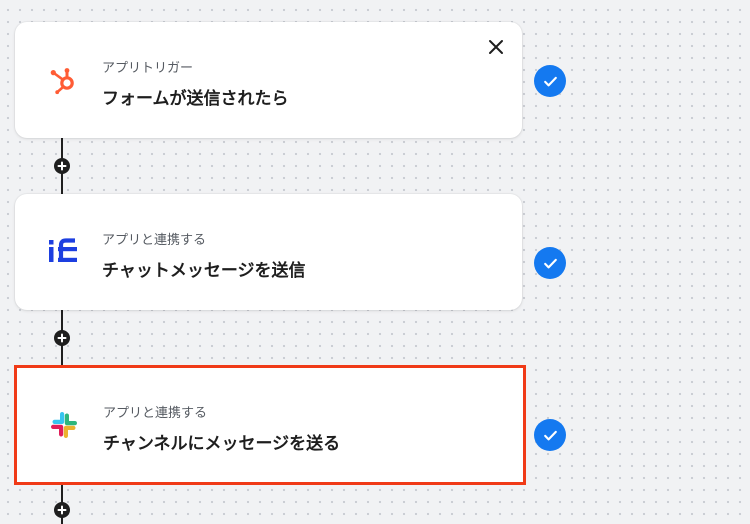 This screenshot has height=524, width=750. What do you see at coordinates (63, 80) in the screenshot?
I see `hubspot-icon` at bounding box center [63, 80].